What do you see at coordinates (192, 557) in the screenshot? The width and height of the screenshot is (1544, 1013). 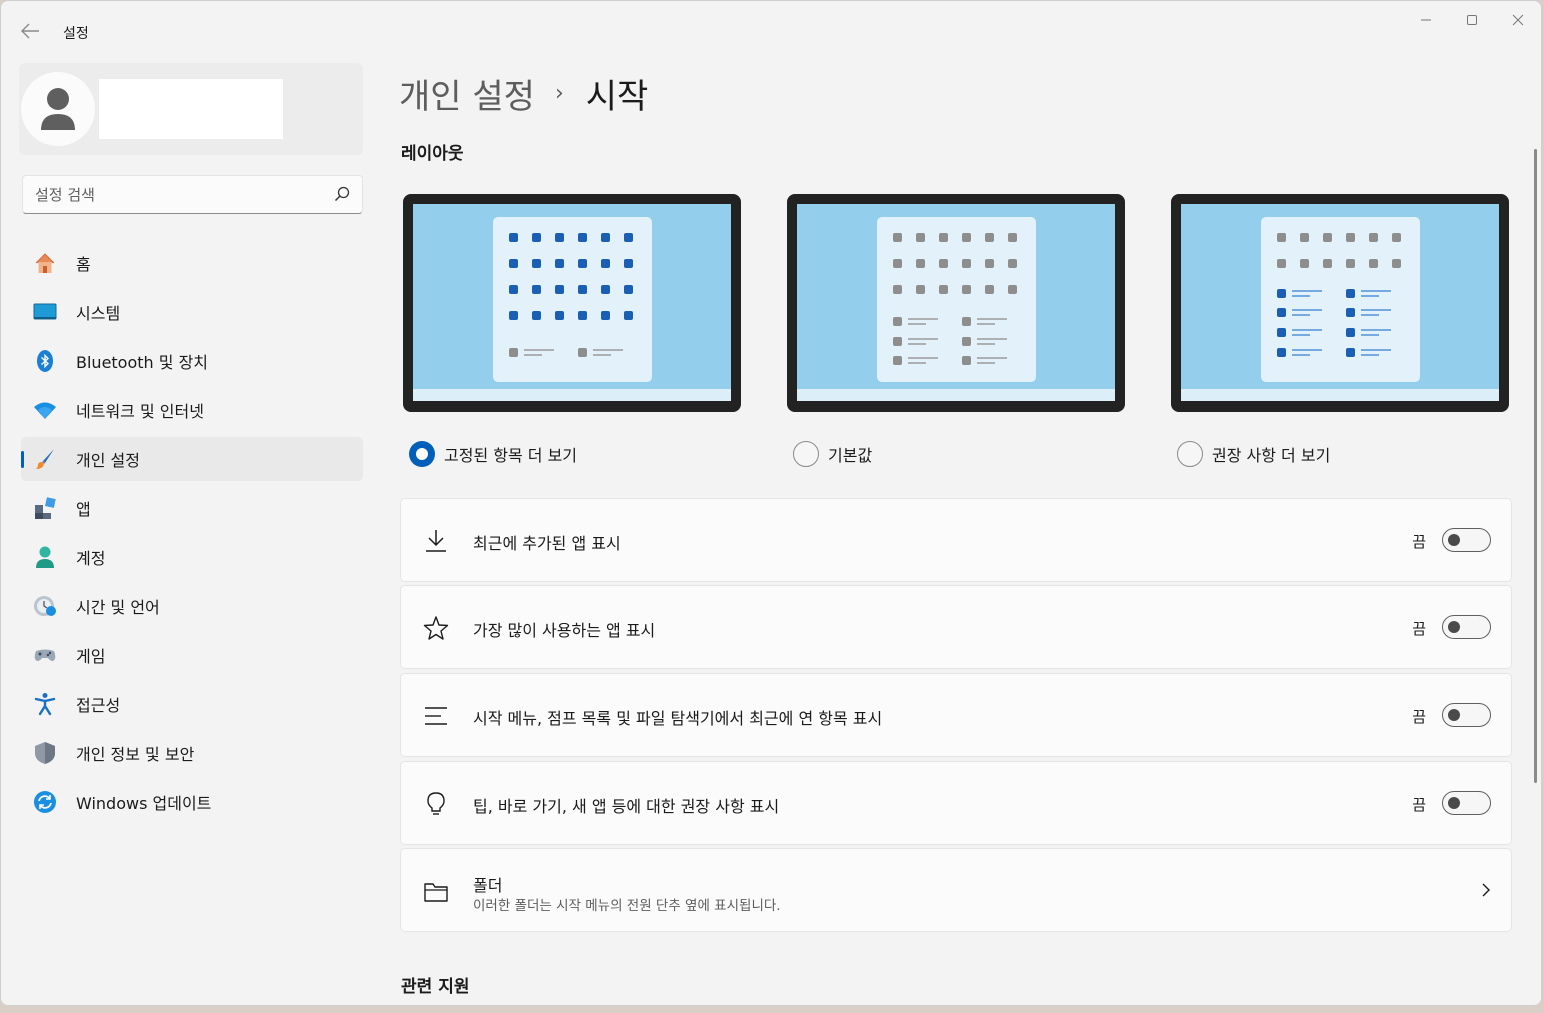 I see `sidebar-item-accounts: 계정` at bounding box center [192, 557].